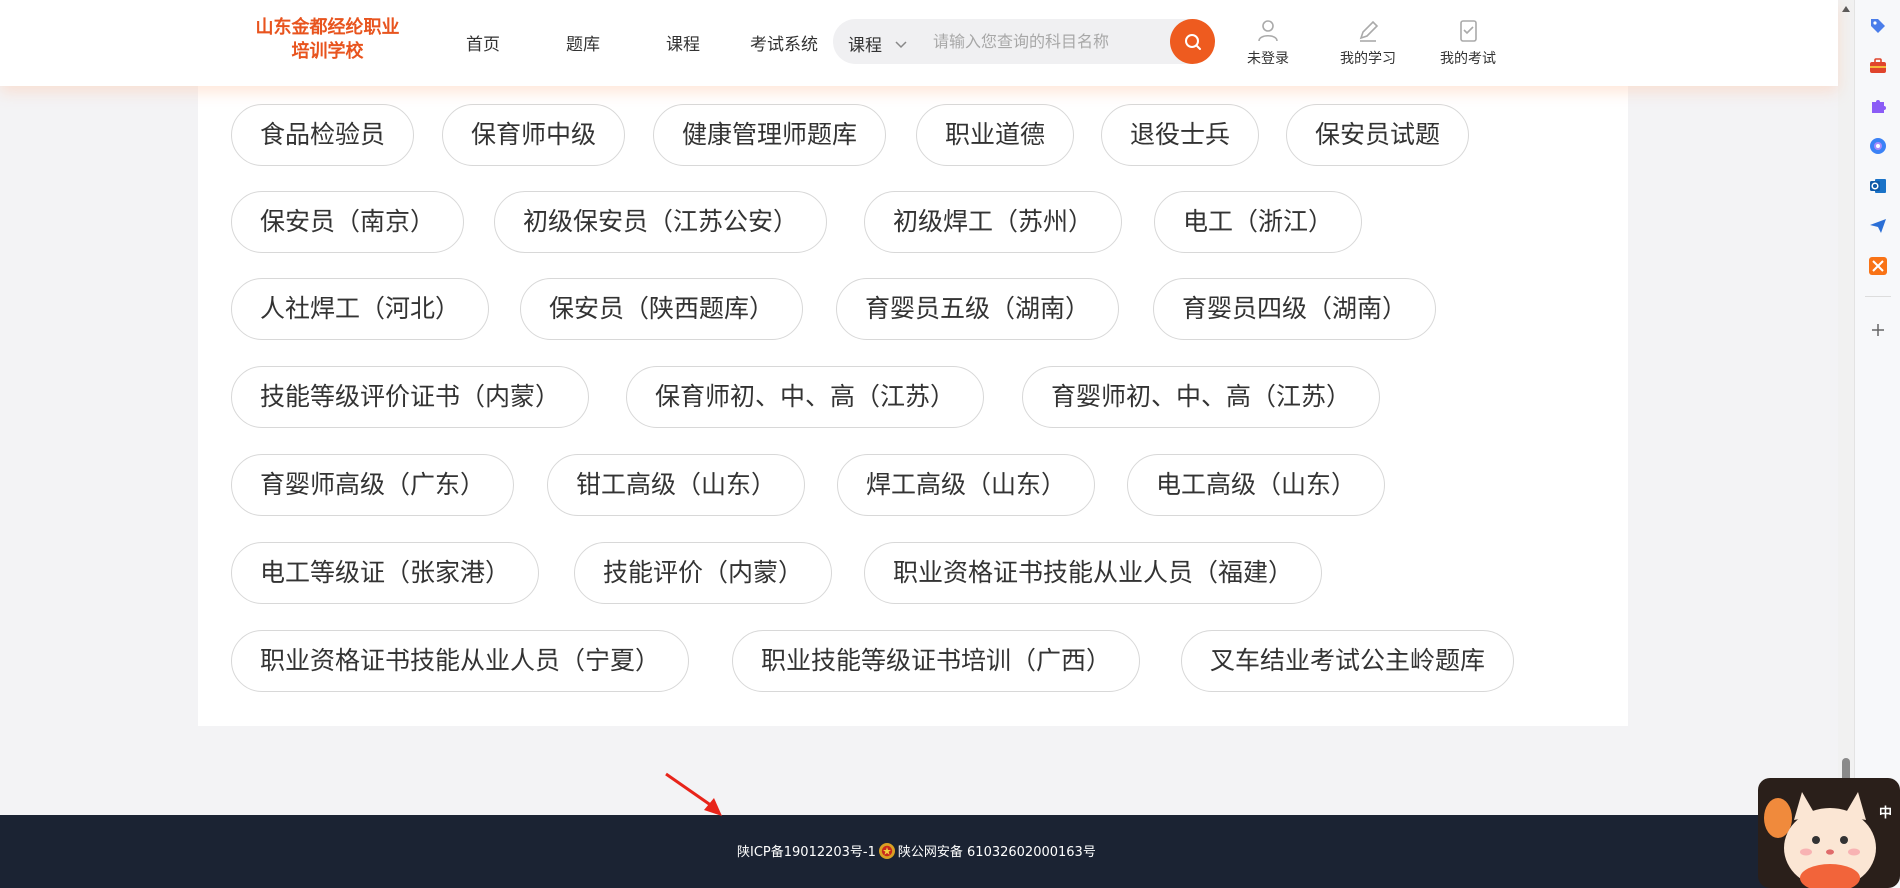 This screenshot has height=888, width=1900. Describe the element at coordinates (1878, 266) in the screenshot. I see `tools-icon` at that location.